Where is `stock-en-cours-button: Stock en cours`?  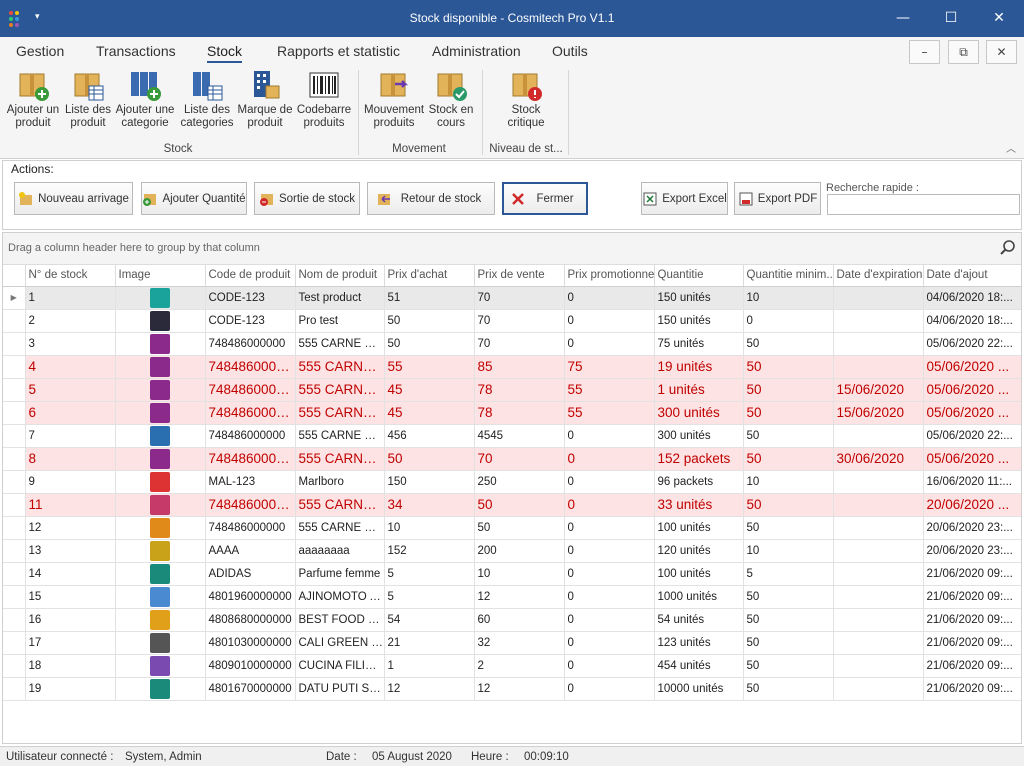
stock-en-cours-button: Stock en cours is located at coordinates (451, 99).